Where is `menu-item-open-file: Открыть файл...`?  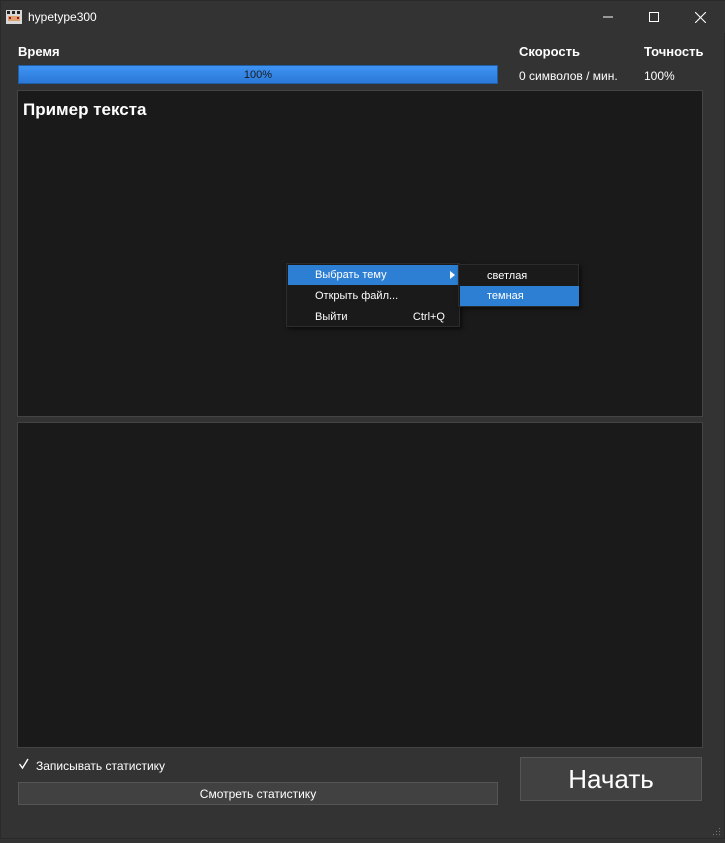
menu-item-open-file: Открыть файл... is located at coordinates (374, 296).